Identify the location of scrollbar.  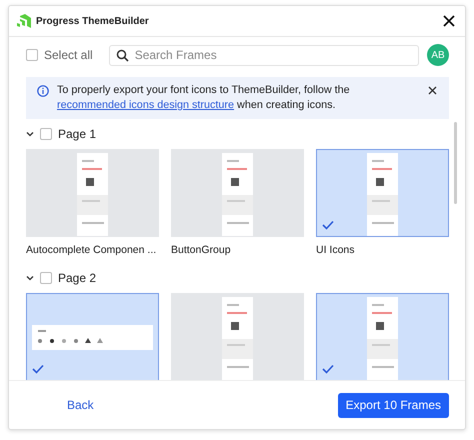
(455, 163).